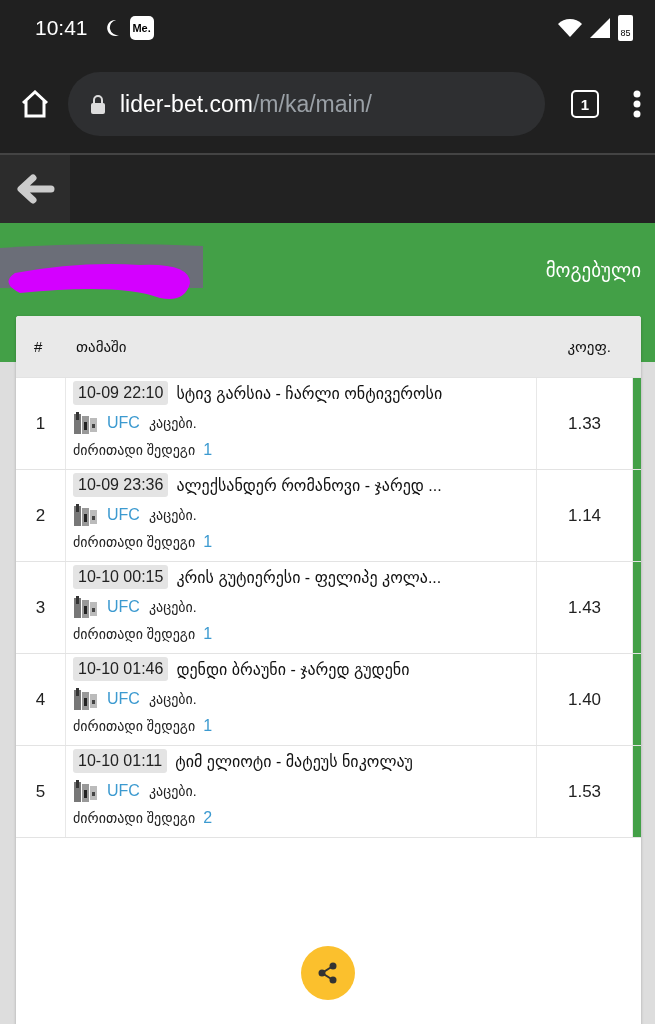 This screenshot has height=1024, width=655. Describe the element at coordinates (121, 393) in the screenshot. I see `event-time: 10-09 22:10` at that location.